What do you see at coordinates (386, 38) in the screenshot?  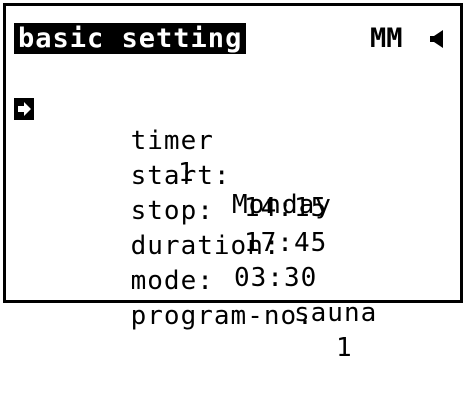 I see `unit-indicator: MM` at bounding box center [386, 38].